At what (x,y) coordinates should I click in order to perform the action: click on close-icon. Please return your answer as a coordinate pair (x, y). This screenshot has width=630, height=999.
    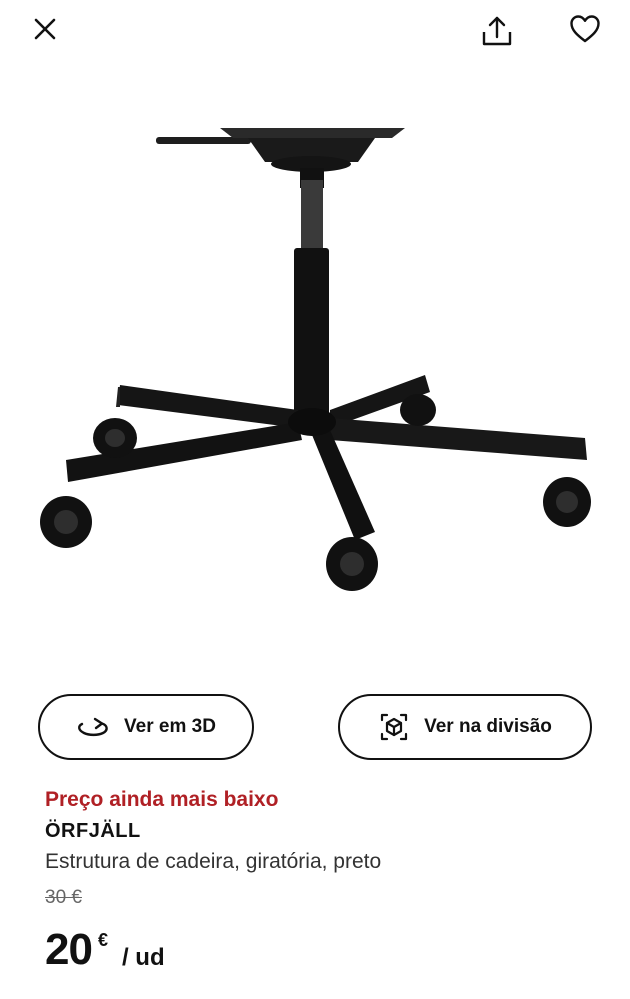
    Looking at the image, I should click on (45, 29).